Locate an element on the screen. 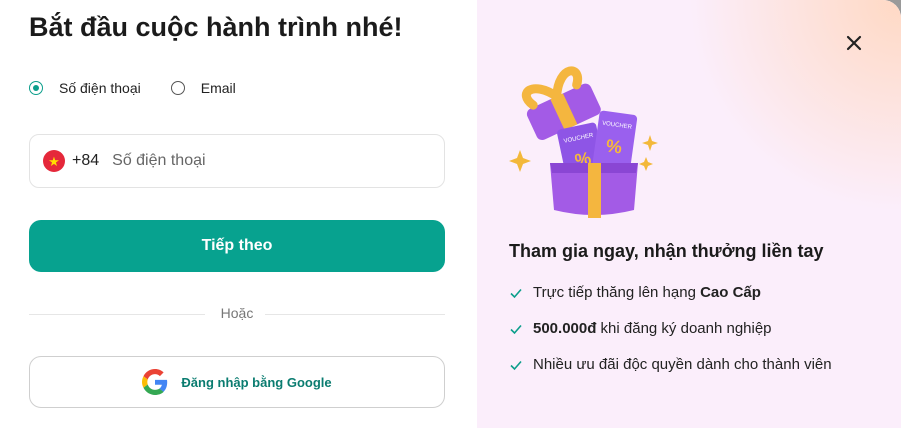  radio-email-label: Email is located at coordinates (218, 88).